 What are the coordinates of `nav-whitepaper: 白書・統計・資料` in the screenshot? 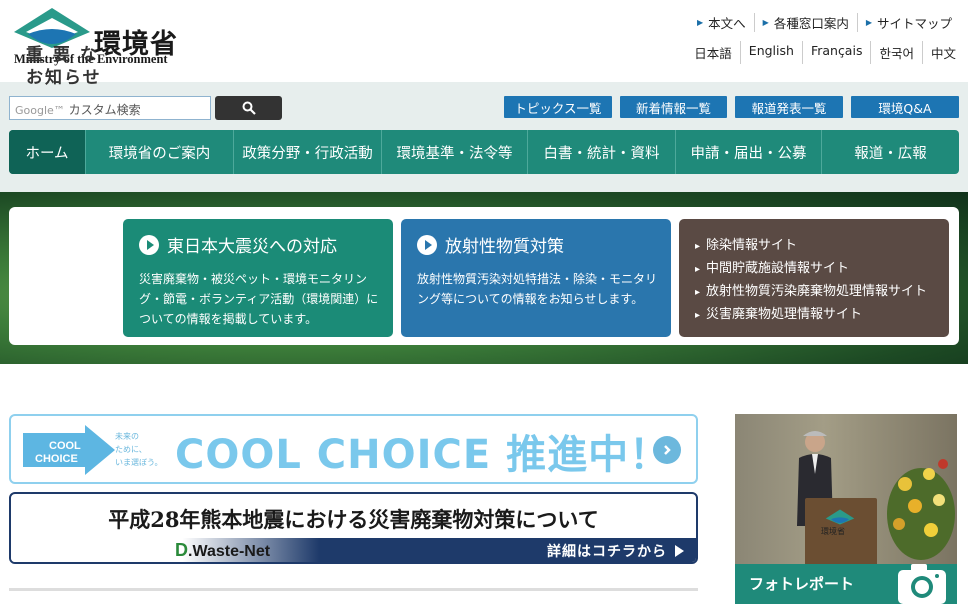 It's located at (601, 152).